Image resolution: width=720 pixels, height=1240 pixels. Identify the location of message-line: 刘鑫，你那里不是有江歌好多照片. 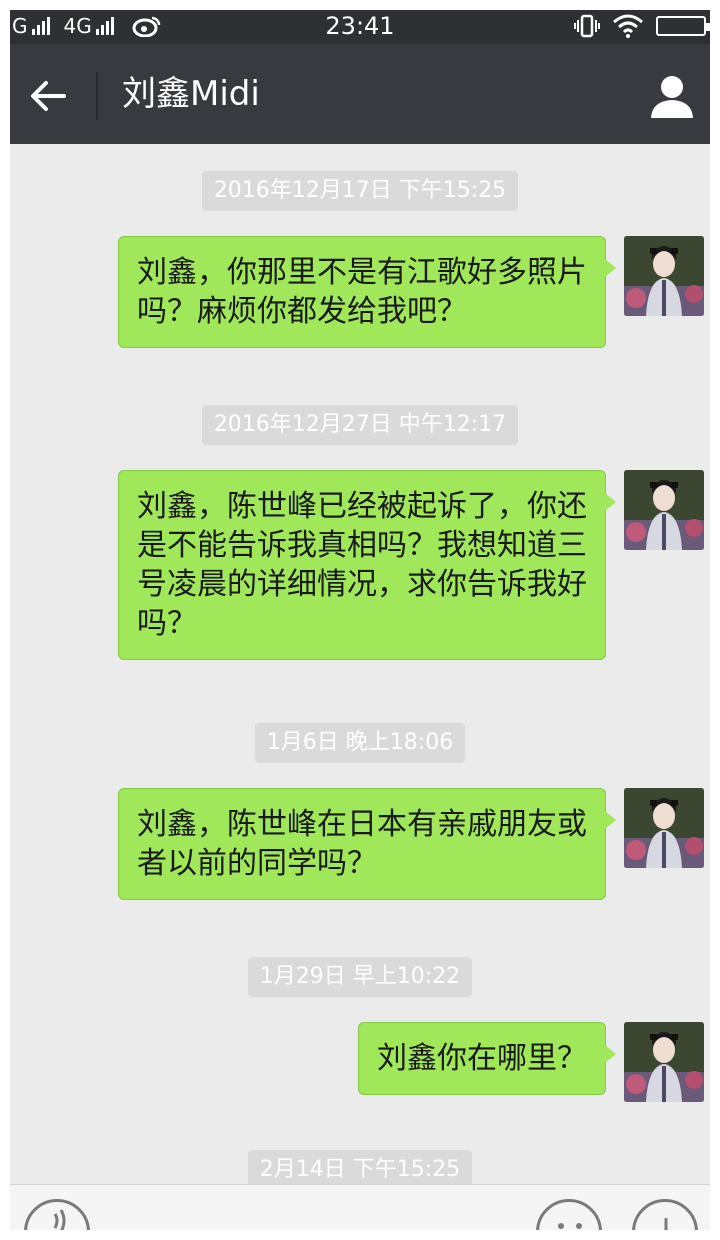
(362, 272).